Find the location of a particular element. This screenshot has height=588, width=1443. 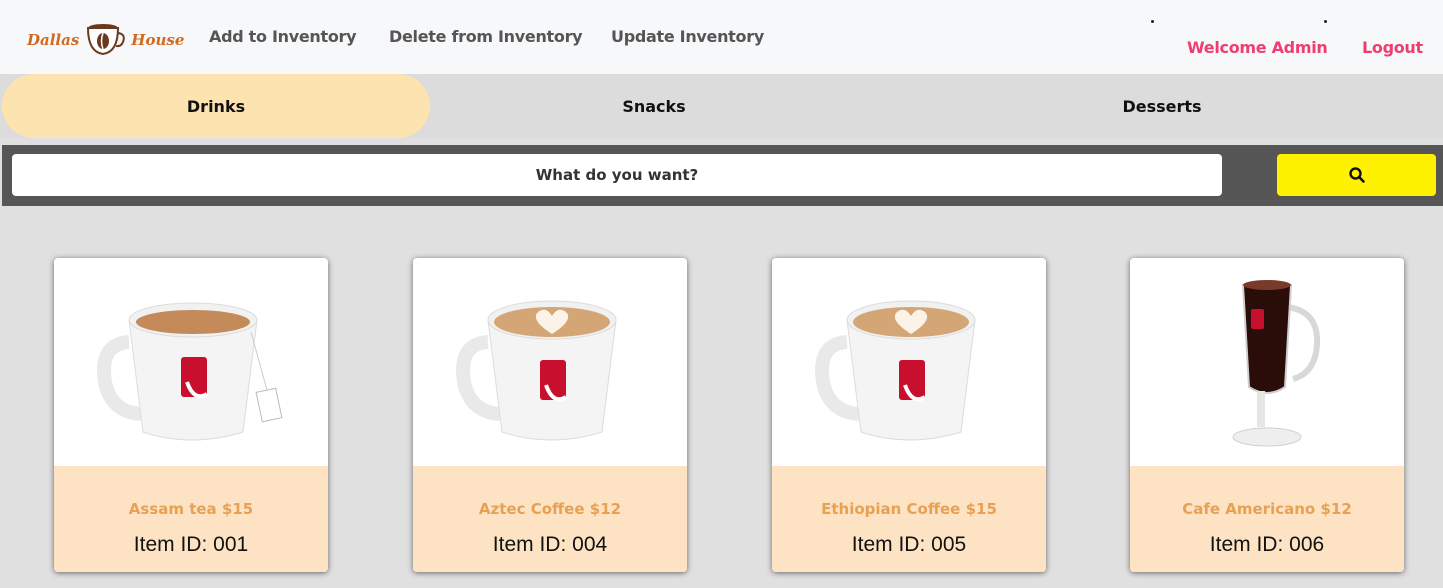

product-image-assam-tea is located at coordinates (191, 362).